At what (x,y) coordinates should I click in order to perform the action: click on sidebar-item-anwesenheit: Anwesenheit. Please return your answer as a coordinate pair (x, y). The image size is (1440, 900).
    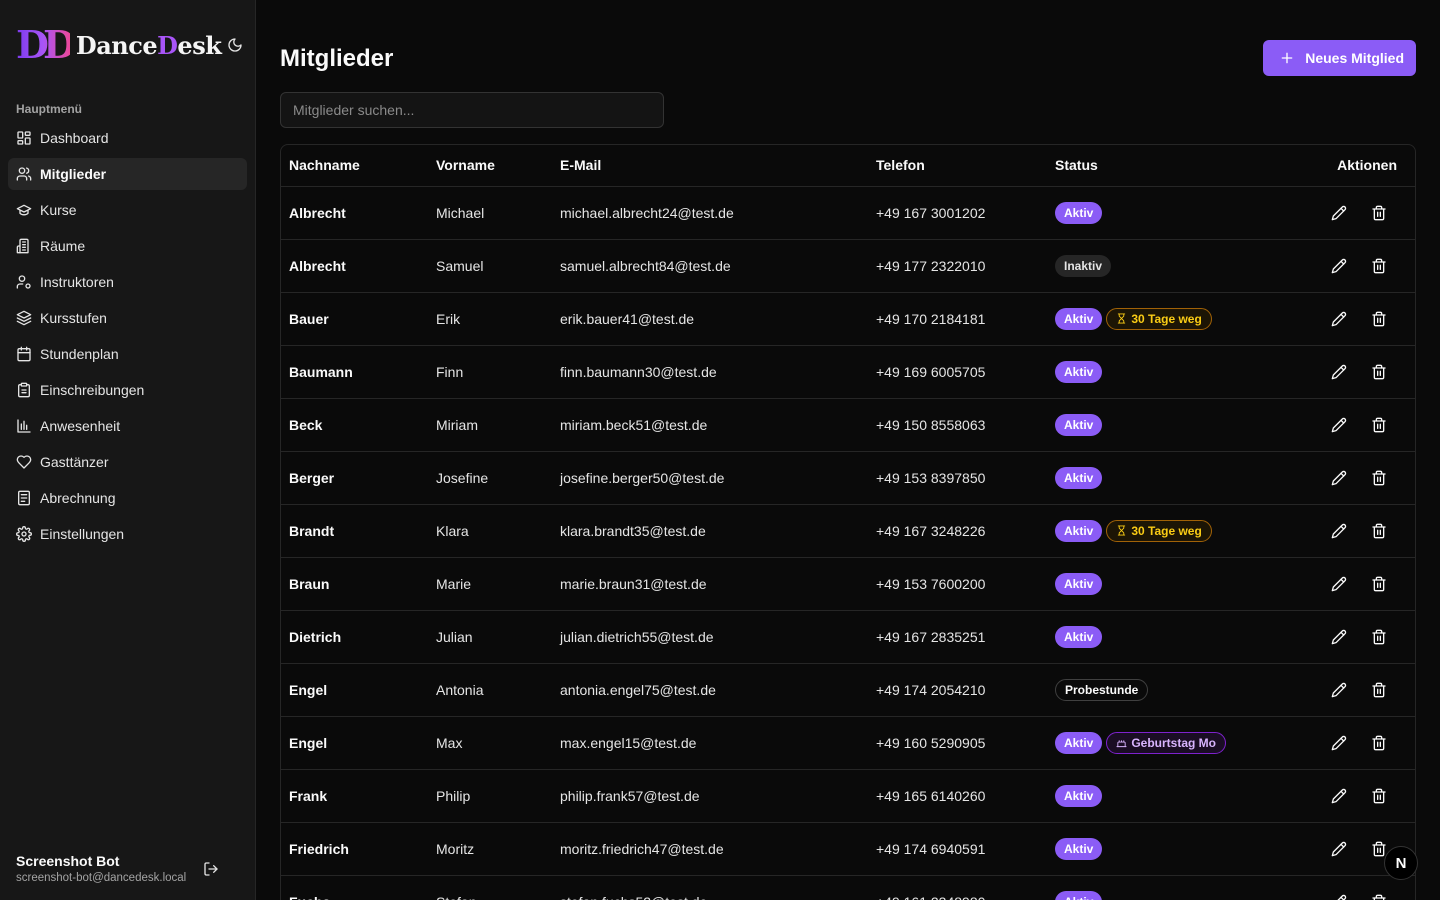
    Looking at the image, I should click on (127, 426).